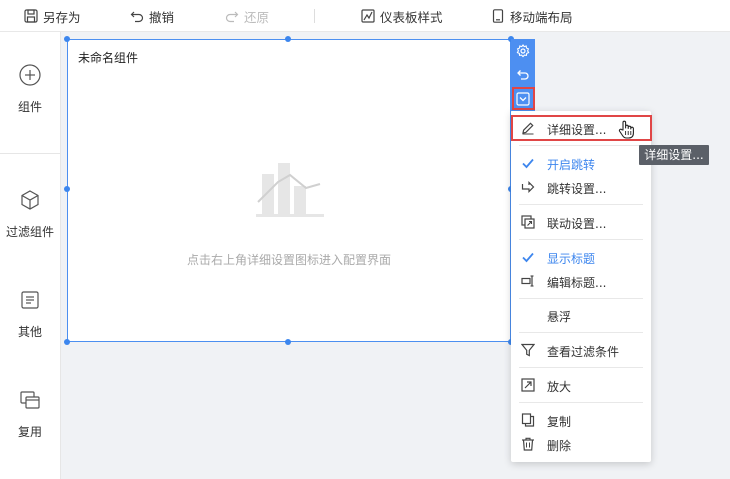 The width and height of the screenshot is (730, 479). I want to click on menu-label-view-filter-conditions: 查看过滤条件, so click(583, 352).